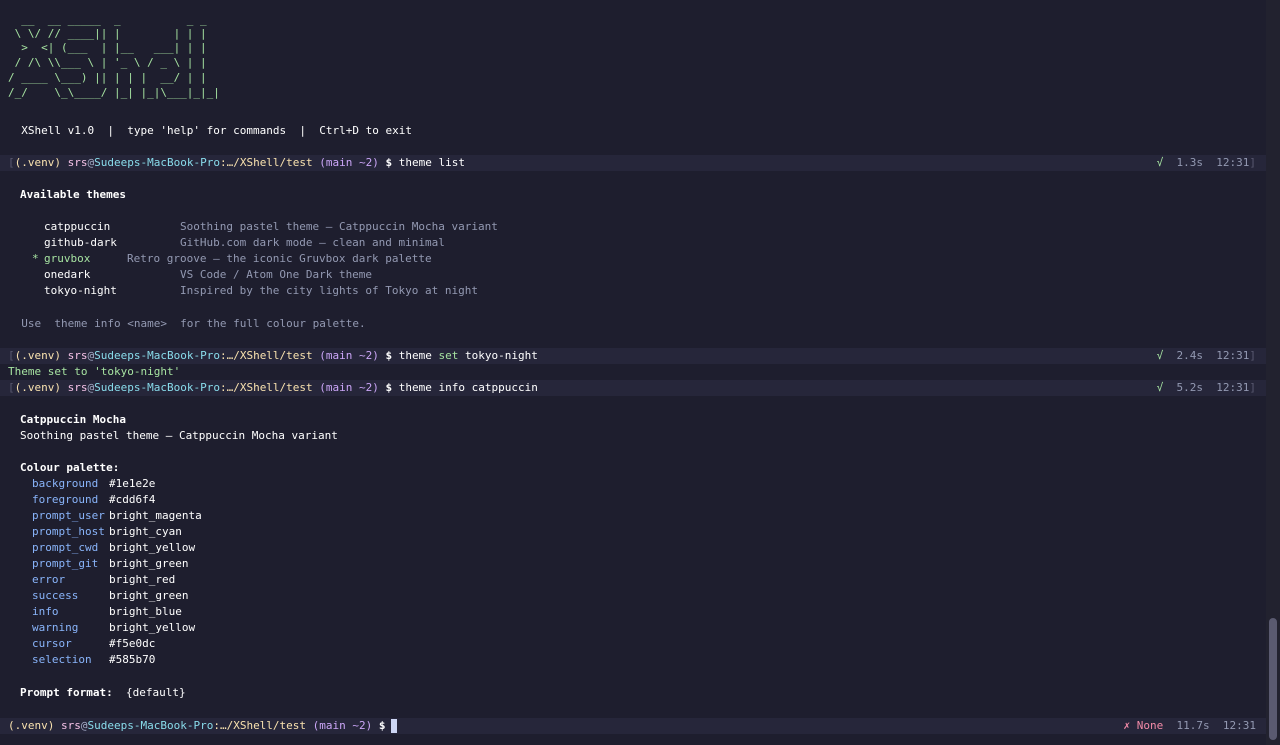 This screenshot has width=1280, height=745. I want to click on palette-key: prompt_host, so click(68, 531).